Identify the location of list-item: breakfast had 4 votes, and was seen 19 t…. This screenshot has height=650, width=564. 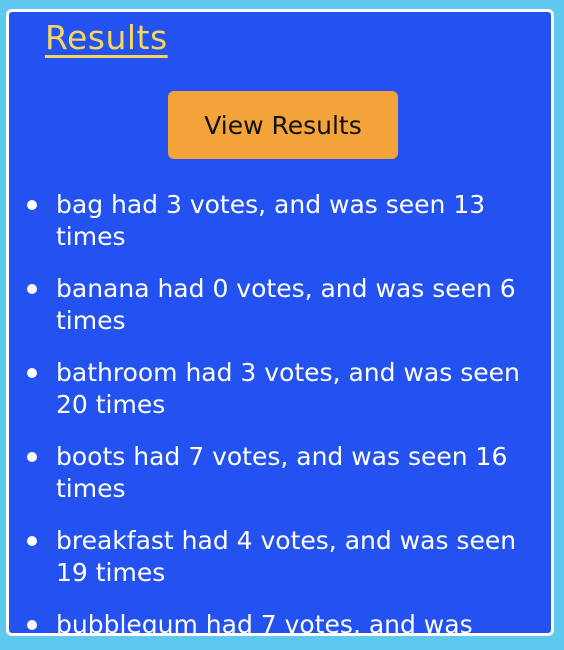
(280, 557).